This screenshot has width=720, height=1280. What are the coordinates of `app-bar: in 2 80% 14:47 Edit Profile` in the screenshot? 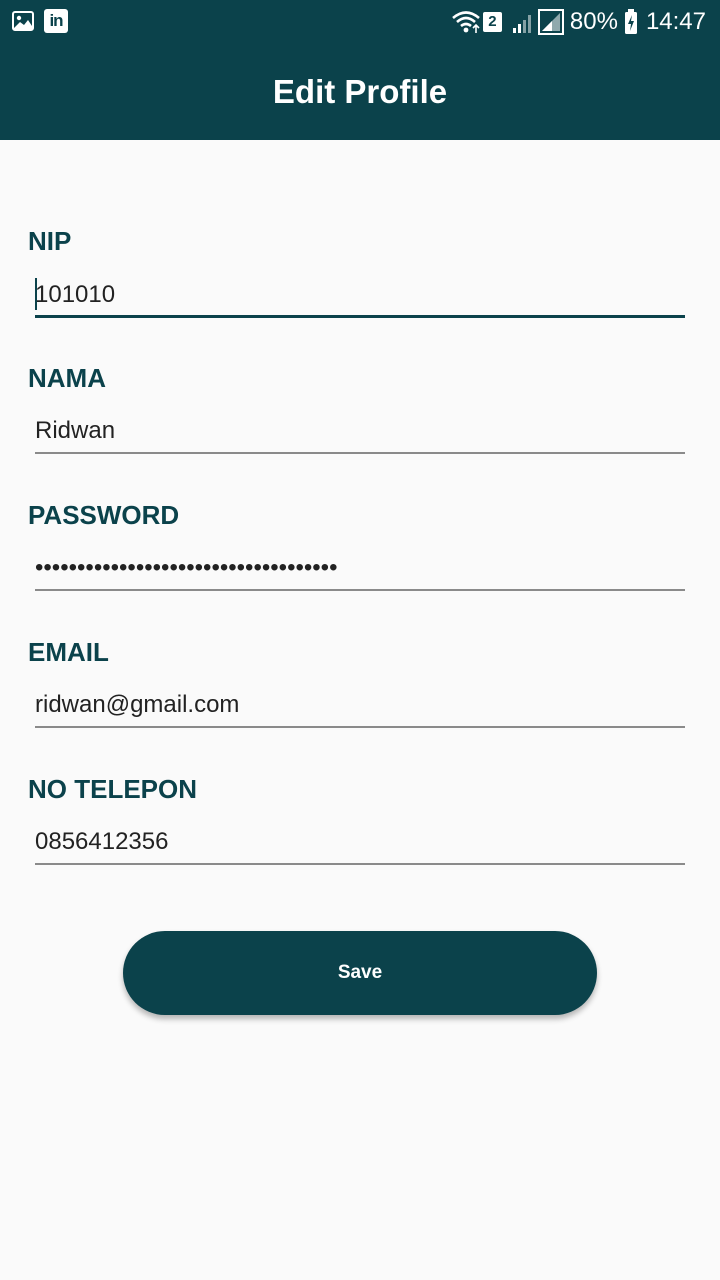 It's located at (360, 70).